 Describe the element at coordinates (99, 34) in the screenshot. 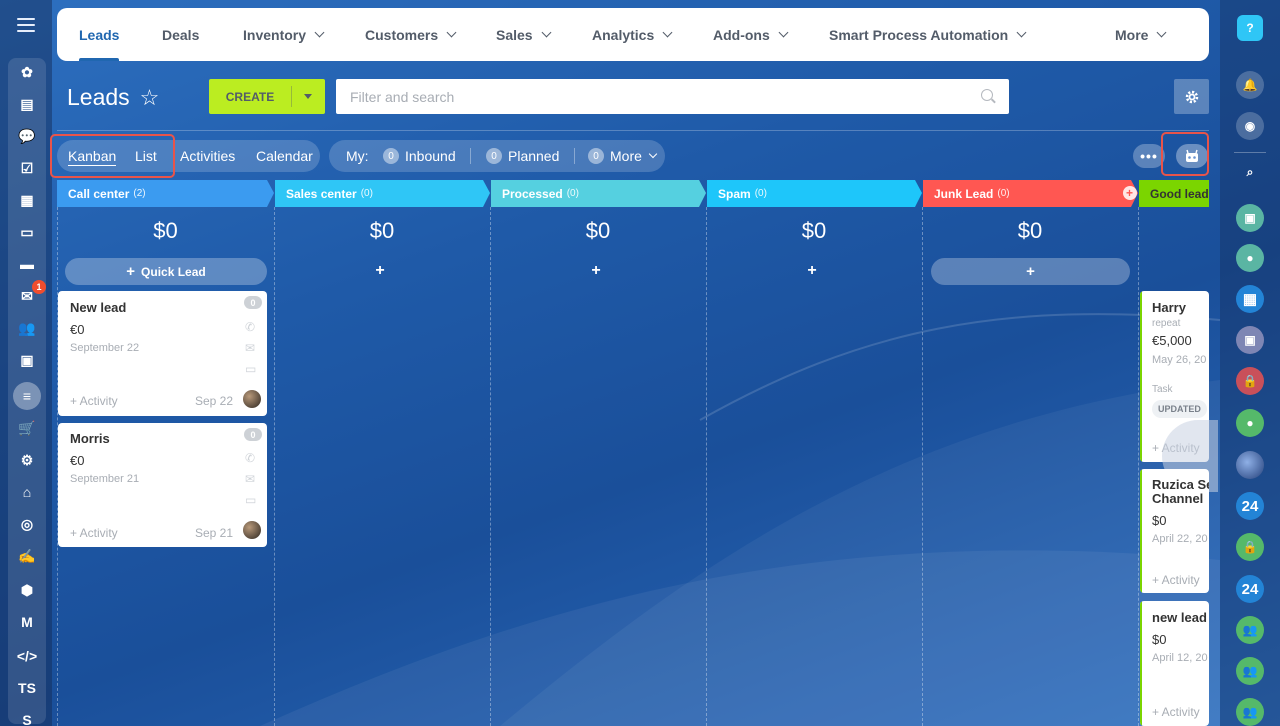

I see `nav-leads: Leads` at that location.